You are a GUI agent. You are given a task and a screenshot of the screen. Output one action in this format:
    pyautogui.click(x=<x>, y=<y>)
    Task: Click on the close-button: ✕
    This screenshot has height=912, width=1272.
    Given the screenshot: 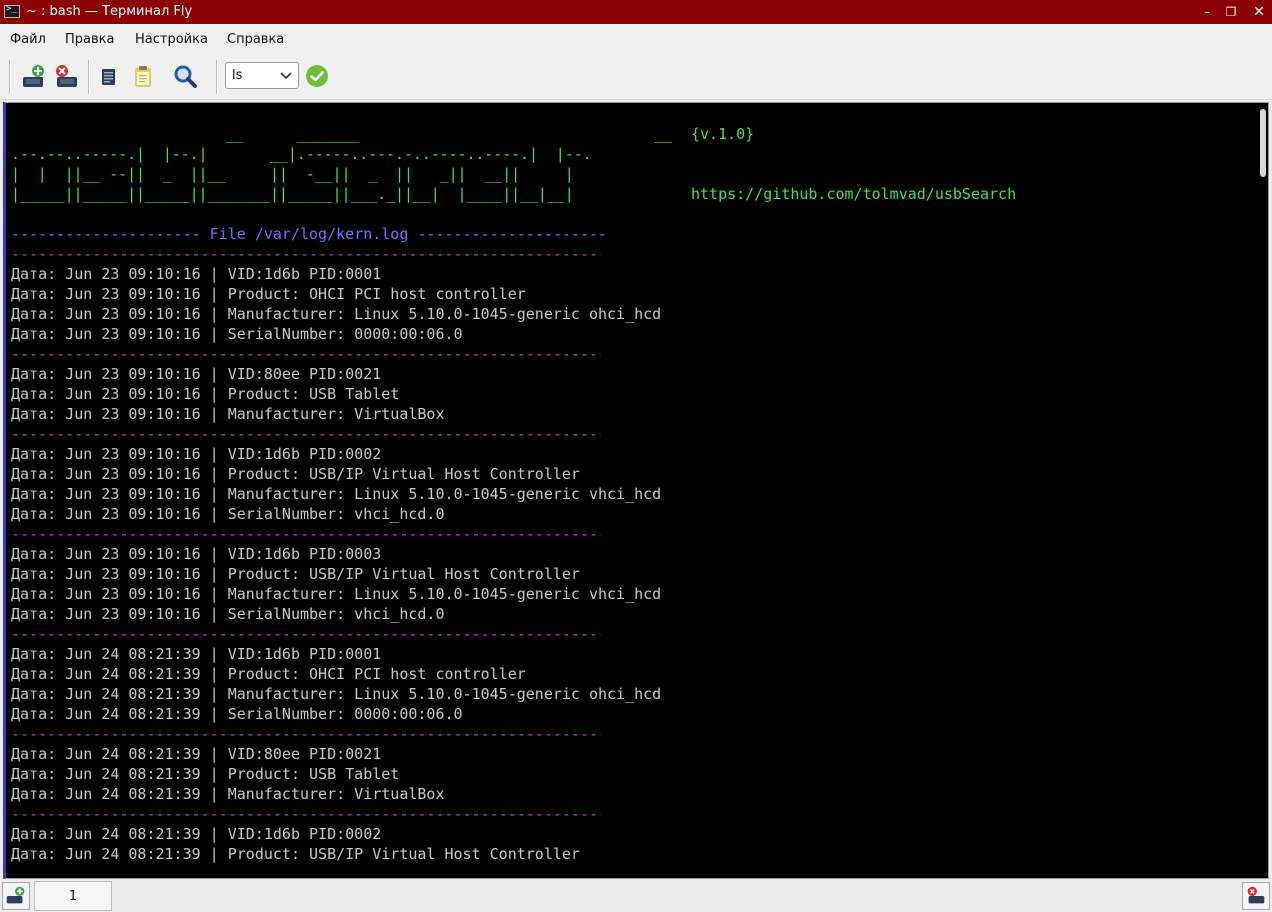 What is the action you would take?
    pyautogui.click(x=1259, y=12)
    